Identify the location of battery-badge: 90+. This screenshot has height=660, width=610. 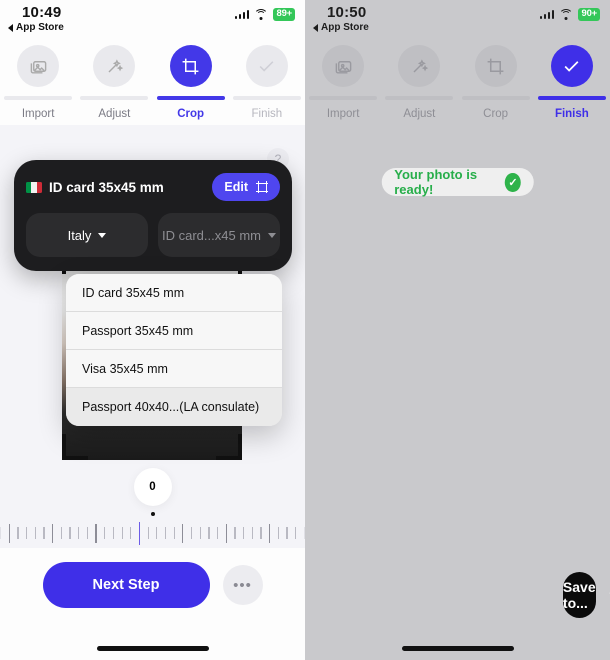
(589, 14).